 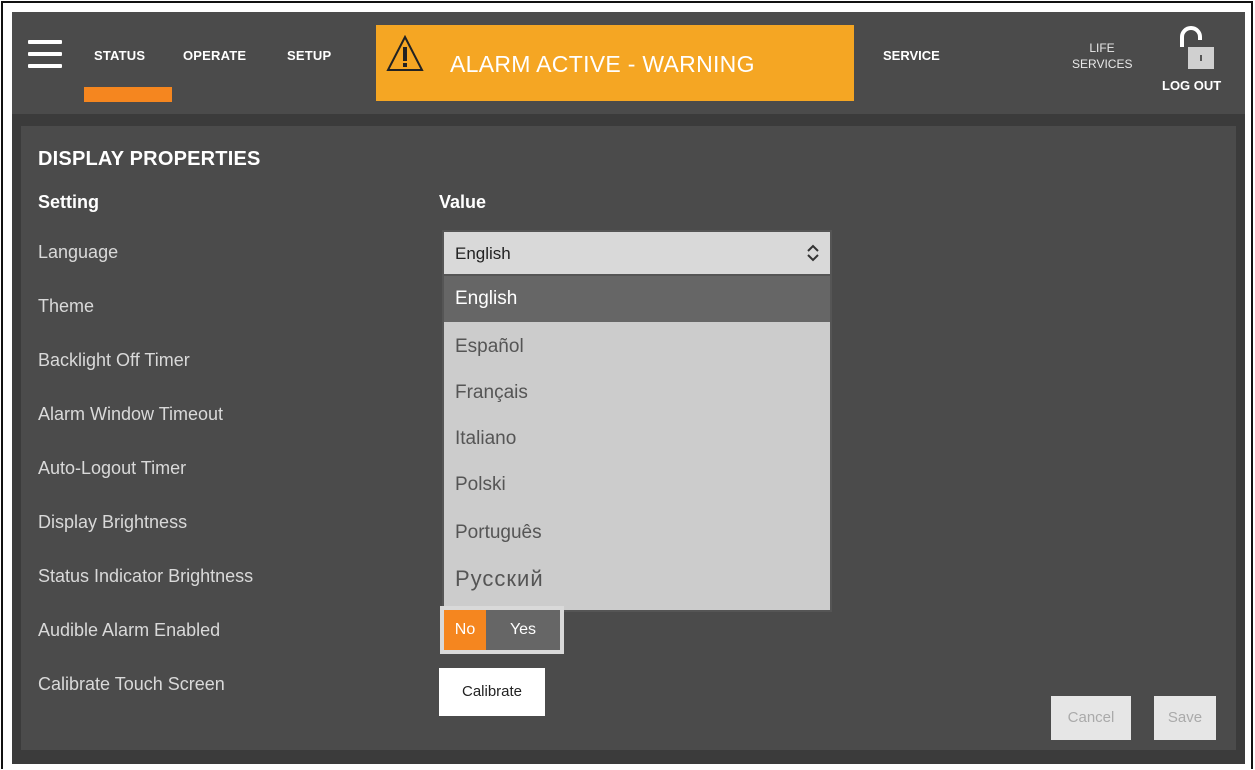 What do you see at coordinates (114, 360) in the screenshot?
I see `setting-backlight-off-timer: Backlight Off Timer` at bounding box center [114, 360].